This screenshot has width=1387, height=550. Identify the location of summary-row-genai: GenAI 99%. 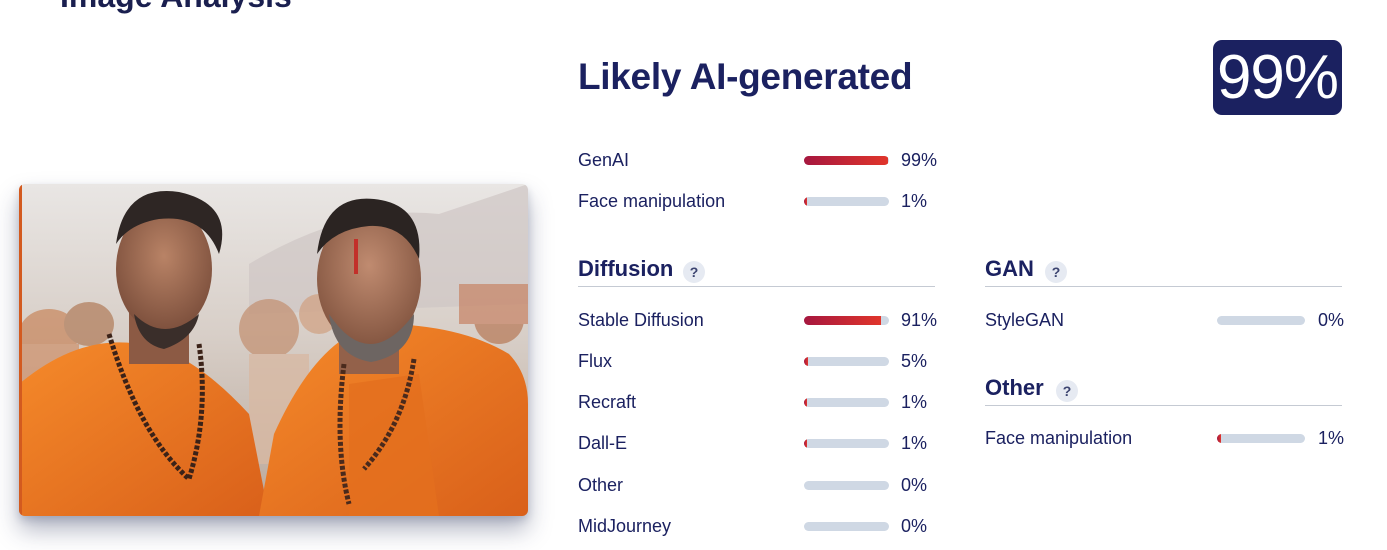
(758, 160).